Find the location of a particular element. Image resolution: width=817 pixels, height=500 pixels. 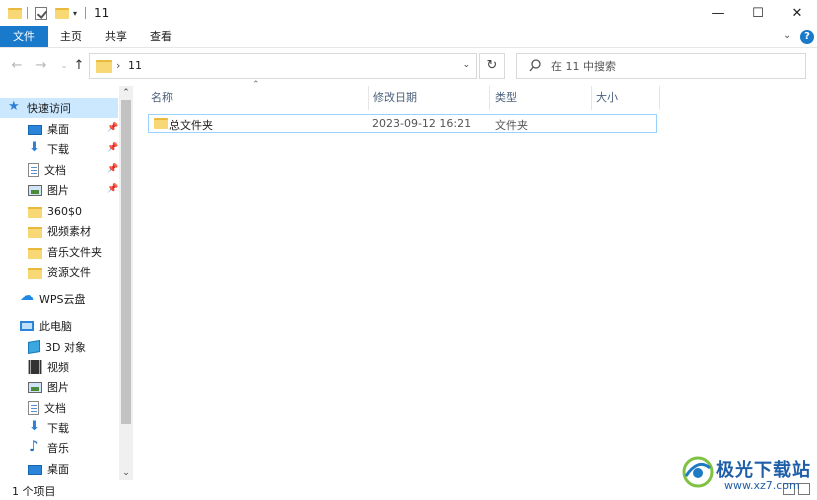

nav-item-documents: 文档 📌 is located at coordinates (59, 170).